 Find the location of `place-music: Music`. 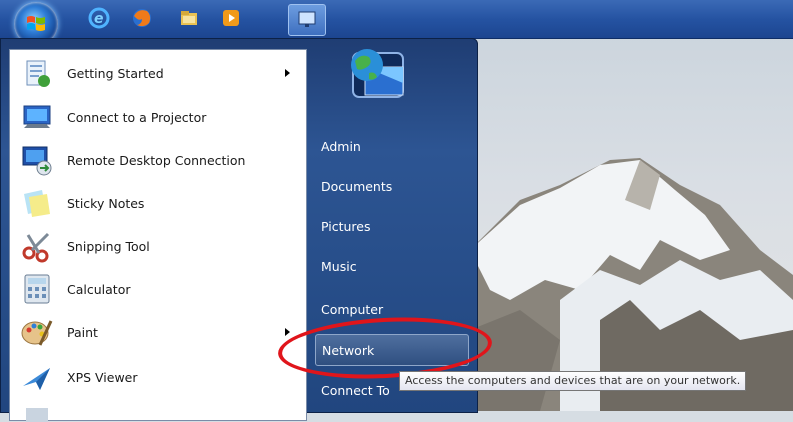

place-music: Music is located at coordinates (391, 266).